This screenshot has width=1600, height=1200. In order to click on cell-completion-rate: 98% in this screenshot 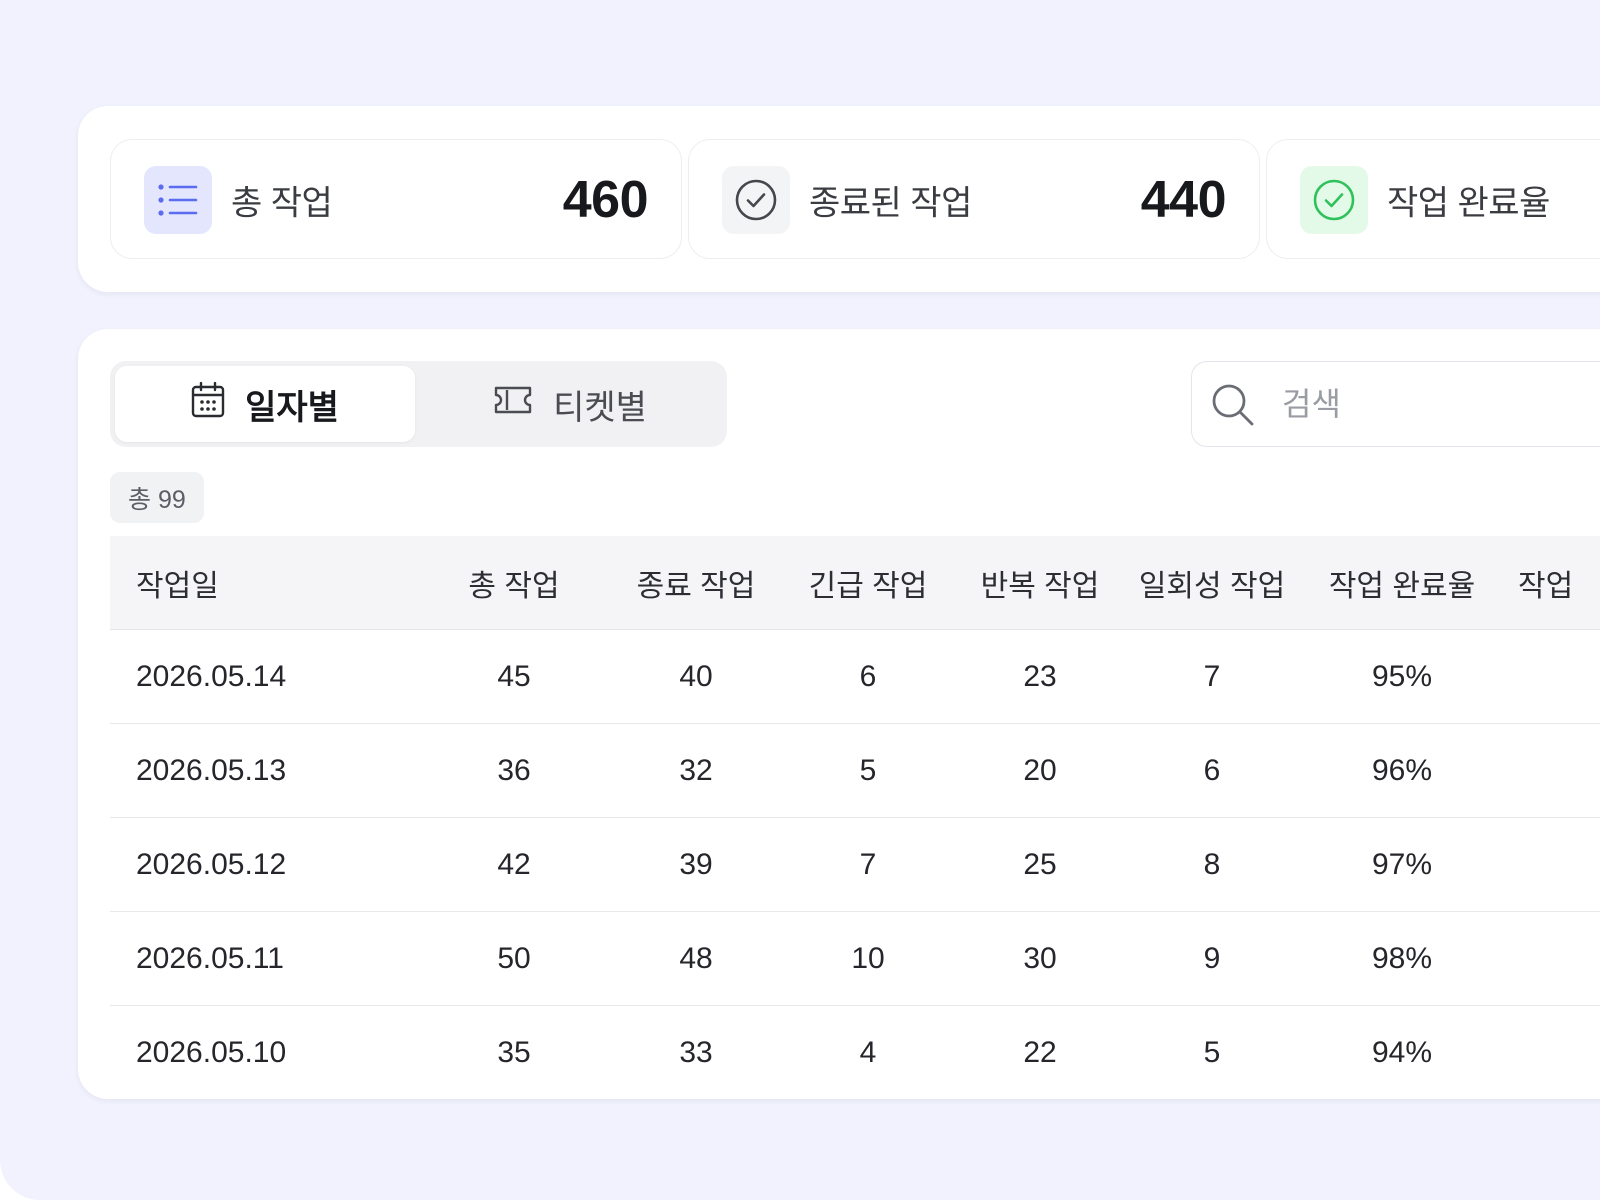, I will do `click(1402, 958)`.